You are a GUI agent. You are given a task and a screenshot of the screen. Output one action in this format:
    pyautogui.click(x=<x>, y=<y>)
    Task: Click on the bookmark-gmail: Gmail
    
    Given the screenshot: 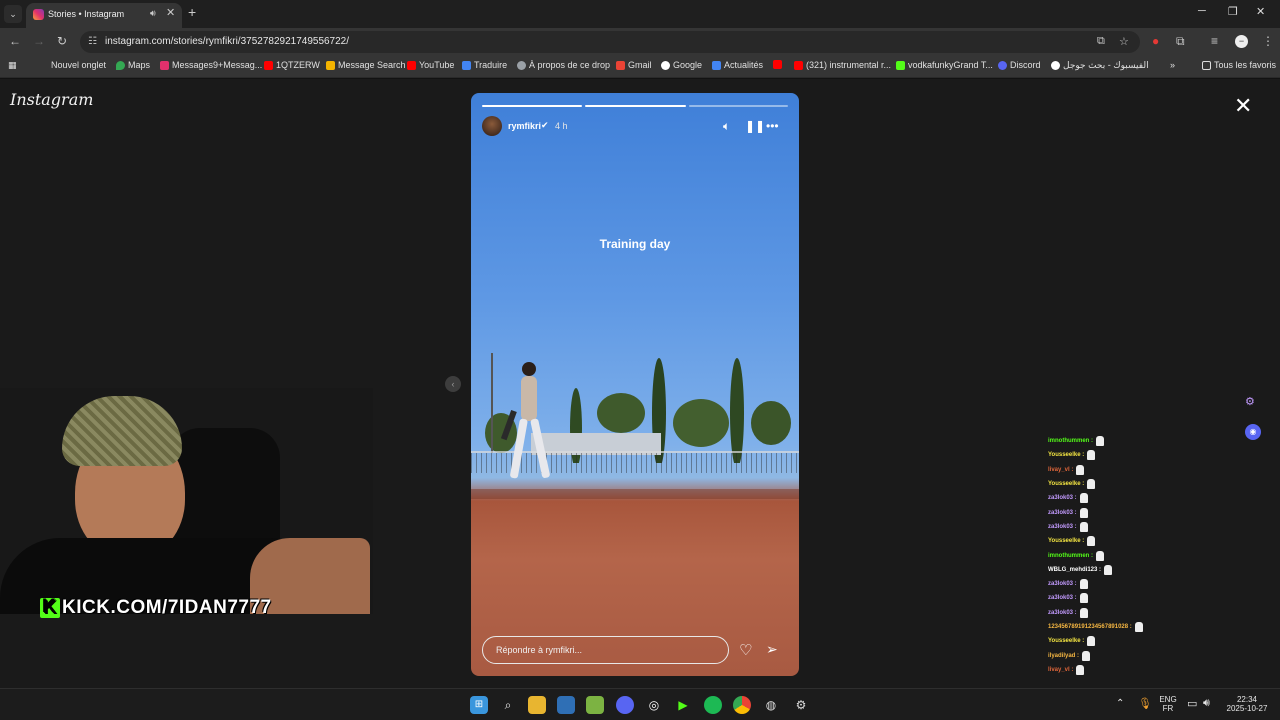 What is the action you would take?
    pyautogui.click(x=634, y=65)
    